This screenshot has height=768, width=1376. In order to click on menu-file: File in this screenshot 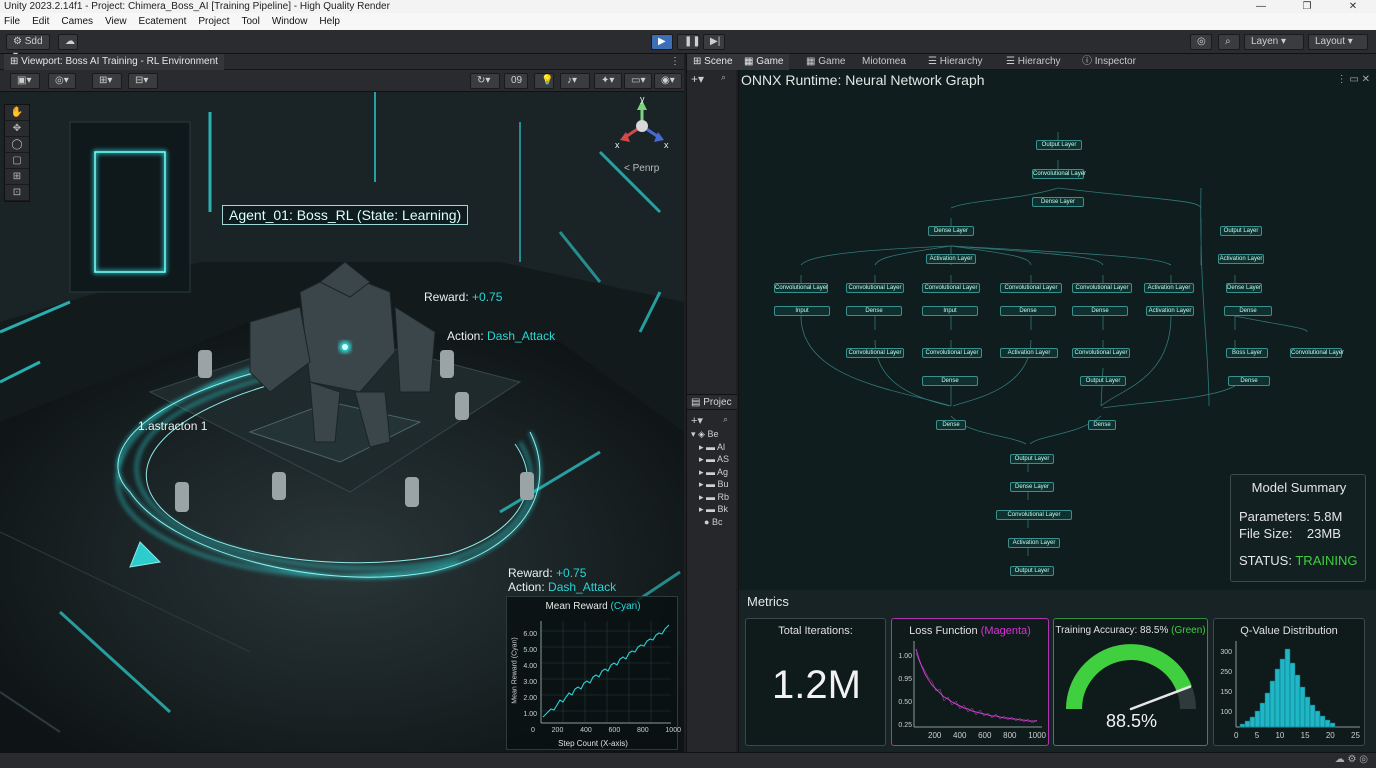, I will do `click(12, 21)`.